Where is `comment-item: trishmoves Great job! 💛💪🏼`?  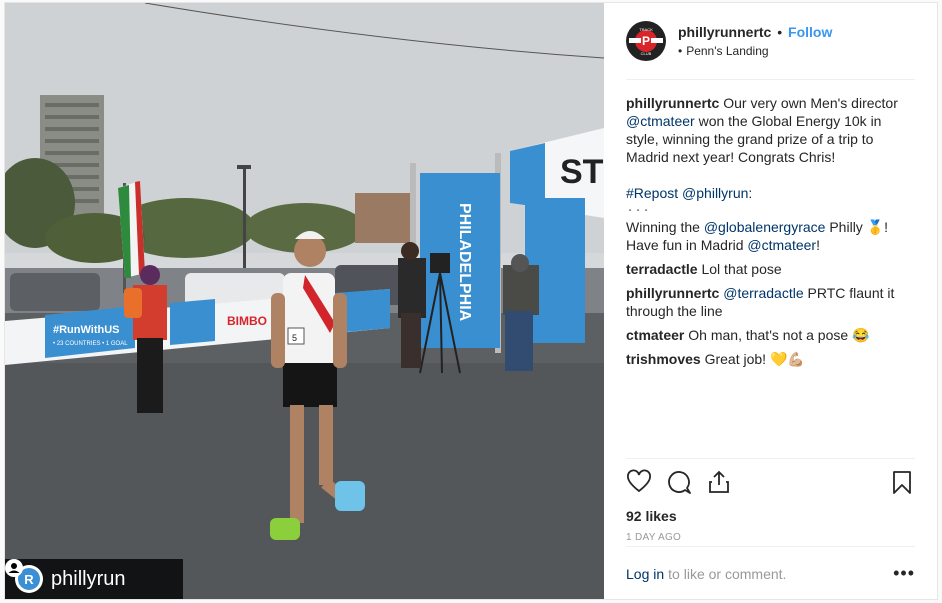 comment-item: trishmoves Great job! 💛💪🏼 is located at coordinates (770, 359).